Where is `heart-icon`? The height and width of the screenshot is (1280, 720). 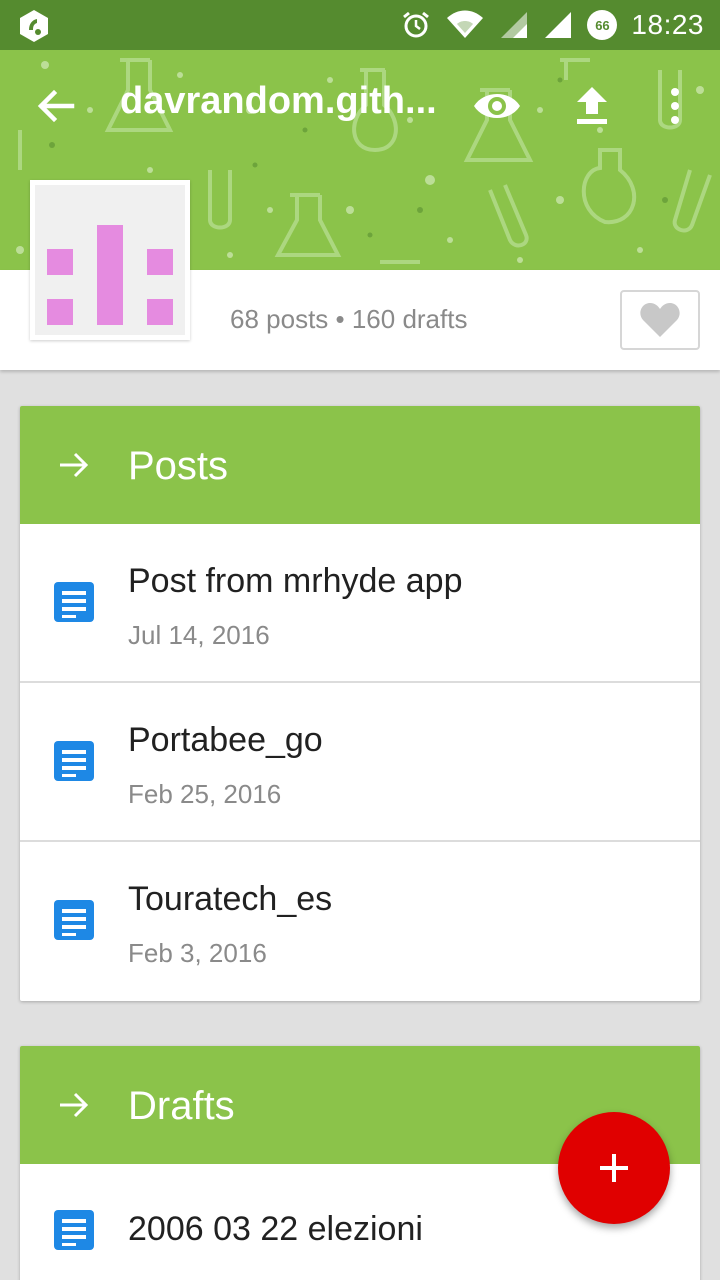
heart-icon is located at coordinates (660, 320).